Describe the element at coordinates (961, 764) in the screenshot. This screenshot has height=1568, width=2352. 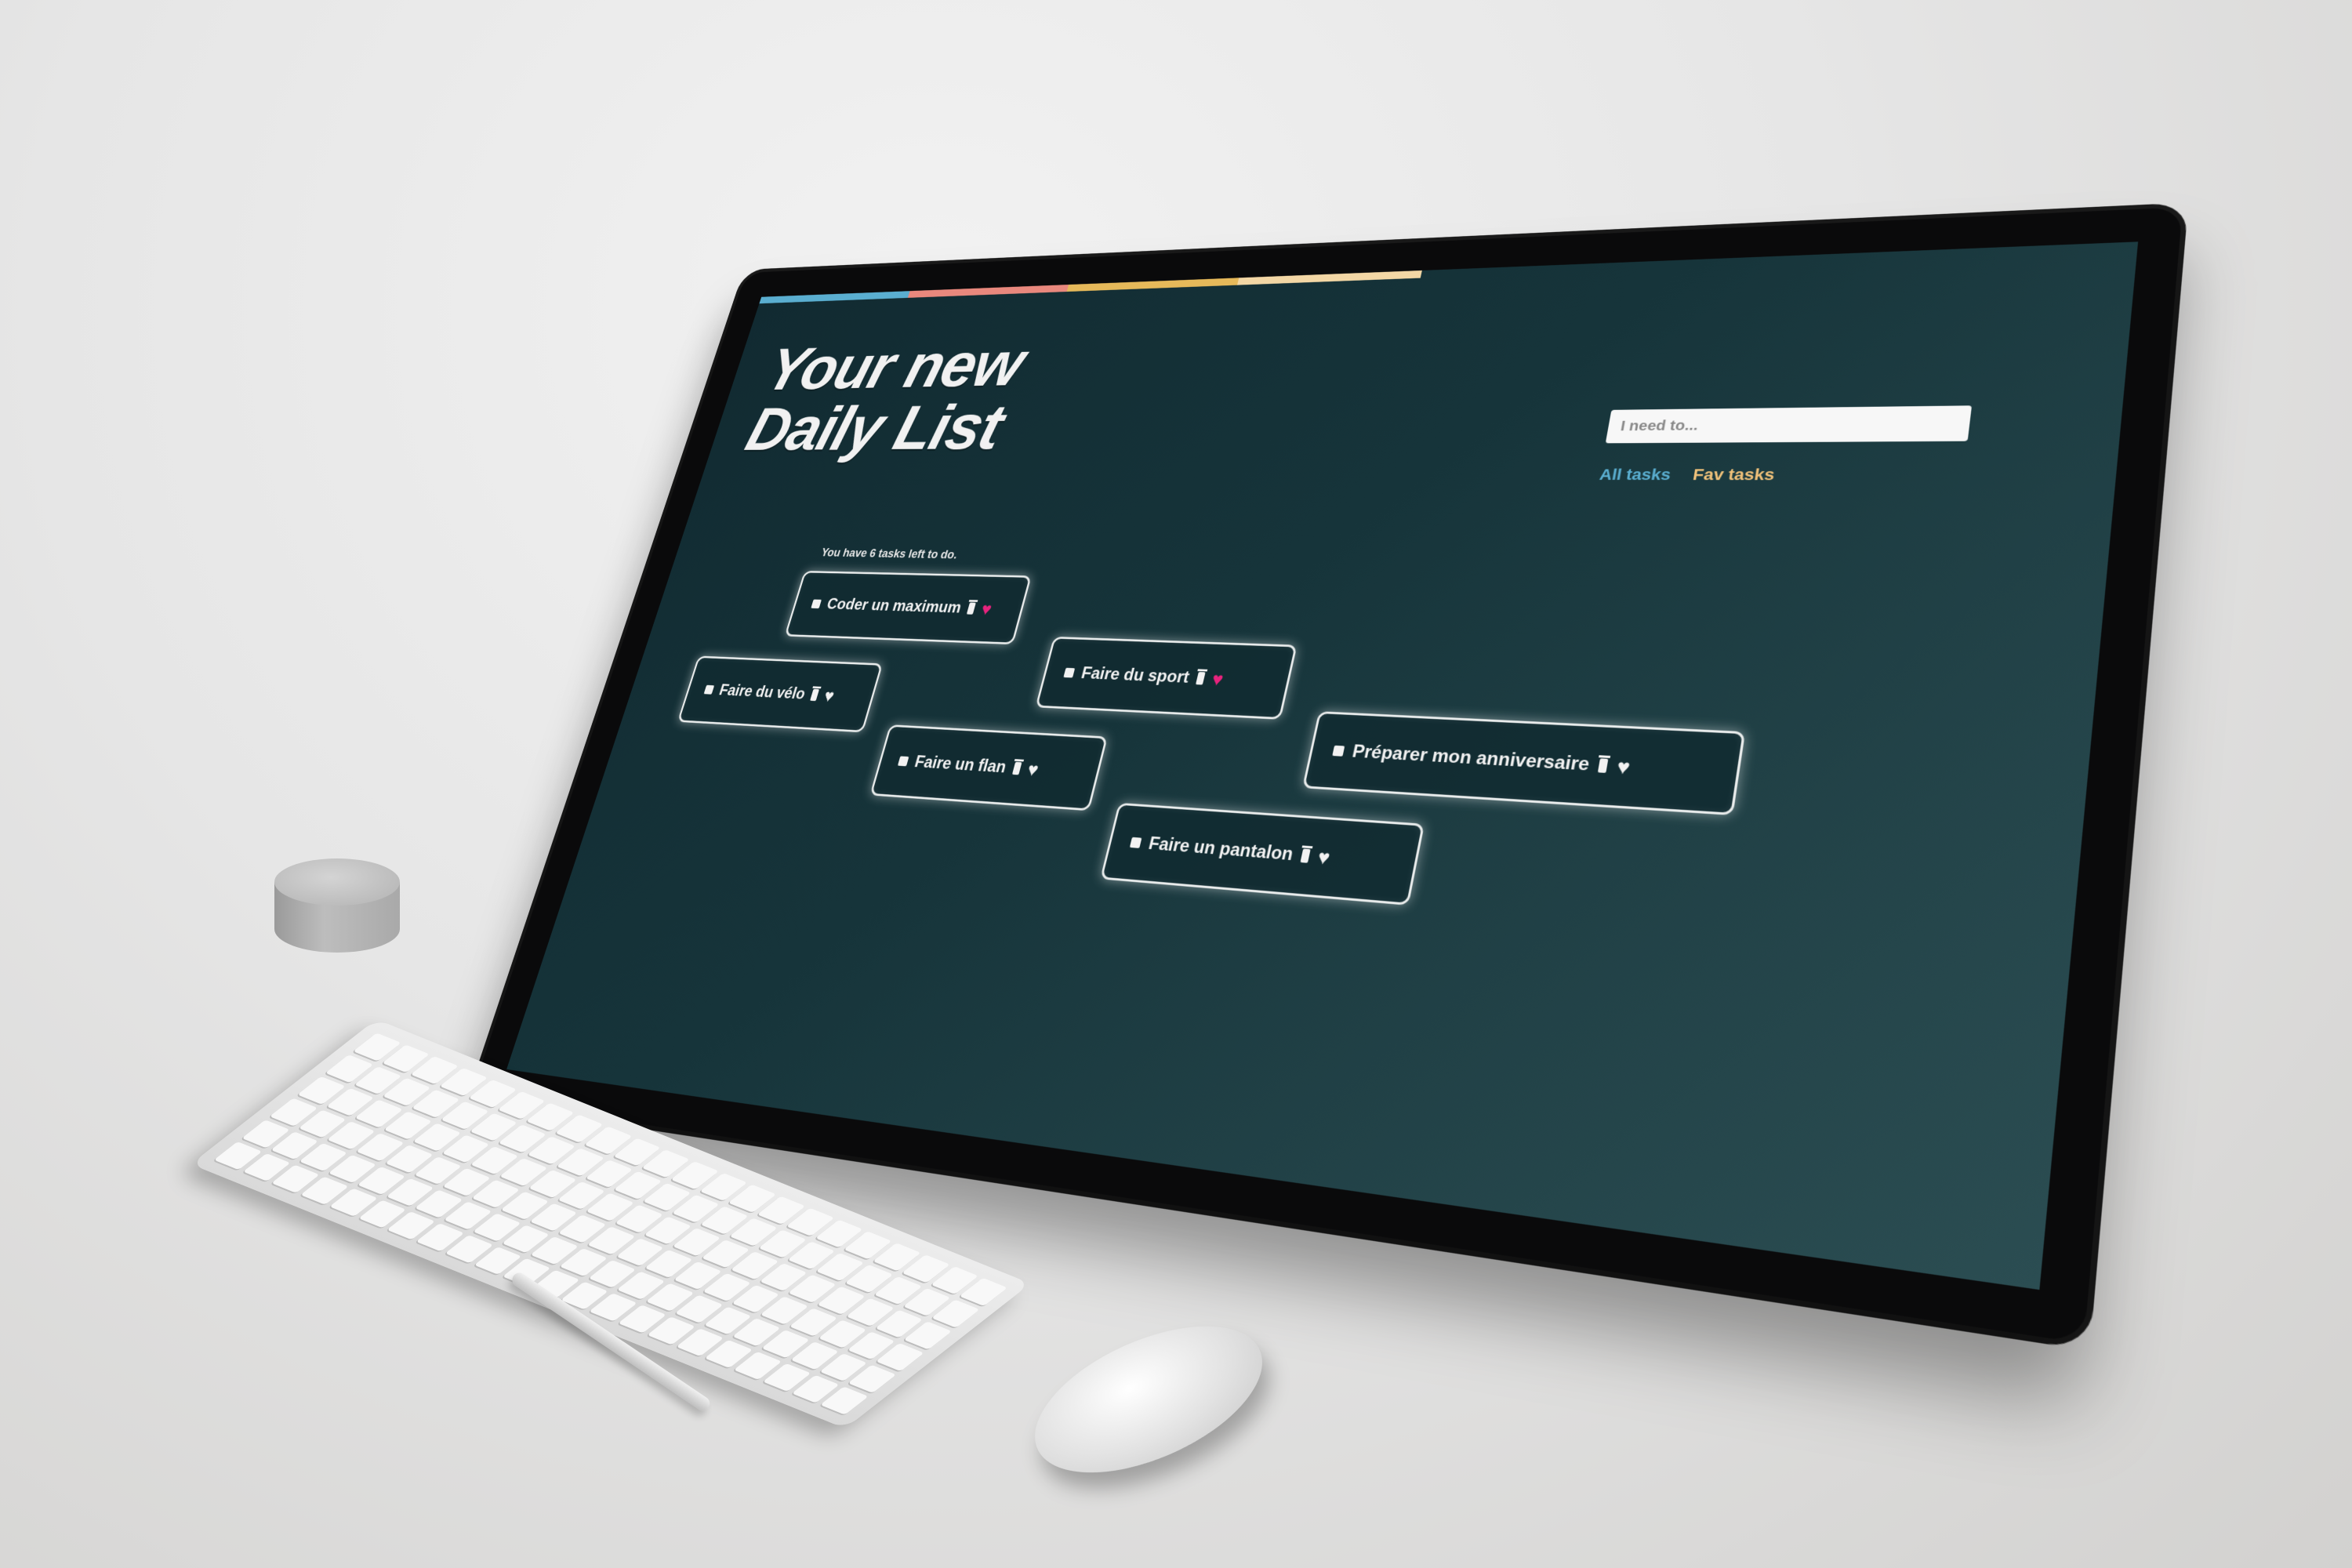
I see `task-label: Faire un flan` at that location.